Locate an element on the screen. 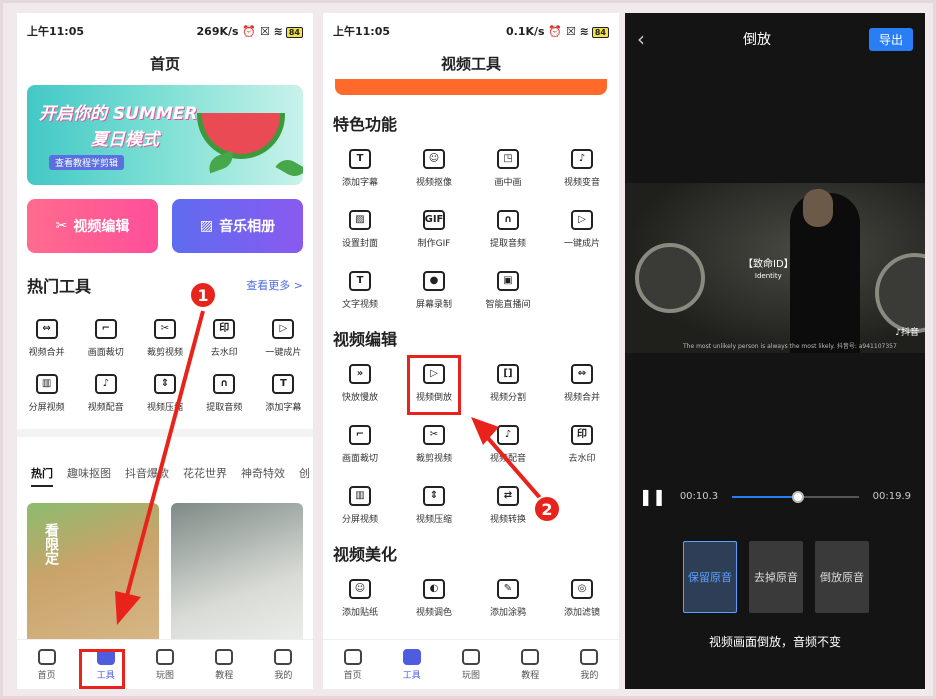  video-sub-text: Identity is located at coordinates (768, 276).